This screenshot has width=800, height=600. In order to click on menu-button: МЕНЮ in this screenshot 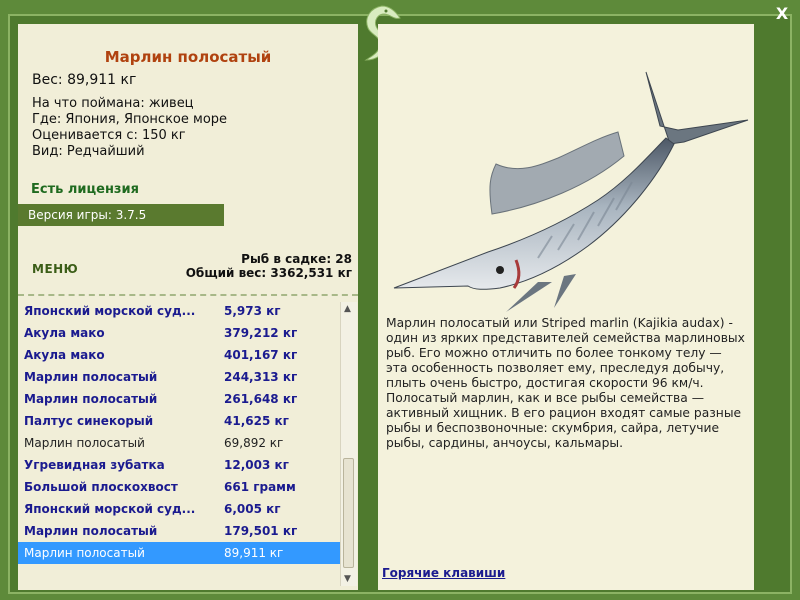, I will do `click(55, 269)`.